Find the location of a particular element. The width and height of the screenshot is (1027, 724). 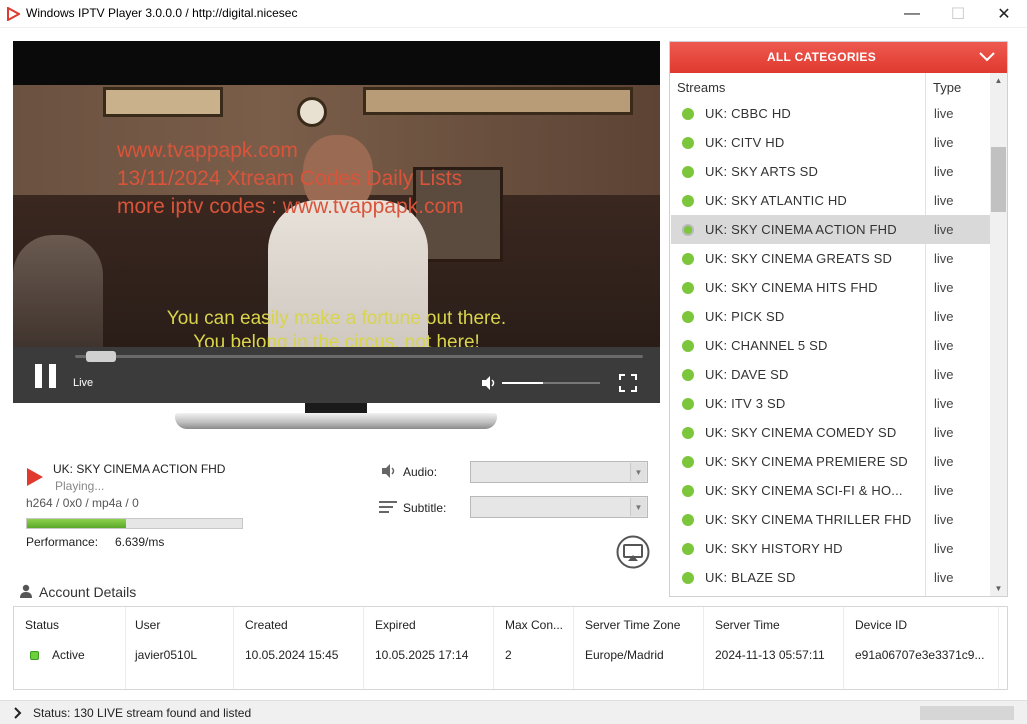

column-header-streams: Streams is located at coordinates (701, 87).